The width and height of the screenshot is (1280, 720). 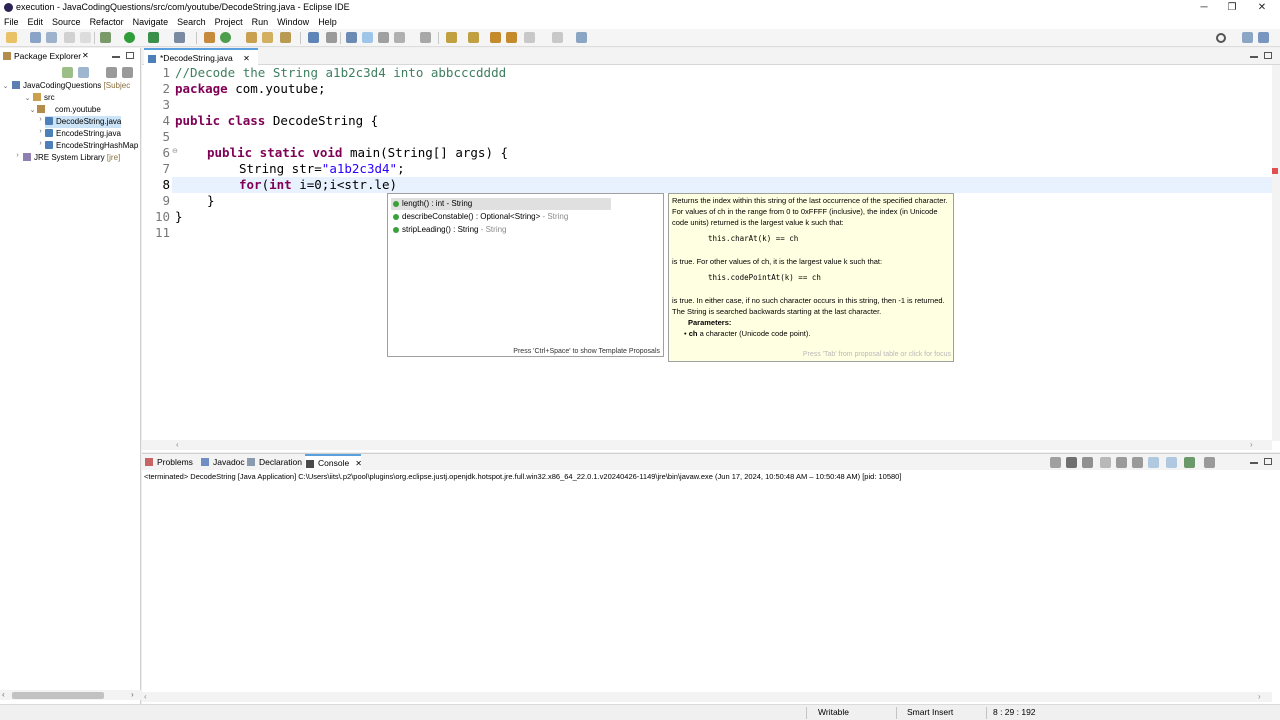 I want to click on terminate-icon, so click(x=1055, y=462).